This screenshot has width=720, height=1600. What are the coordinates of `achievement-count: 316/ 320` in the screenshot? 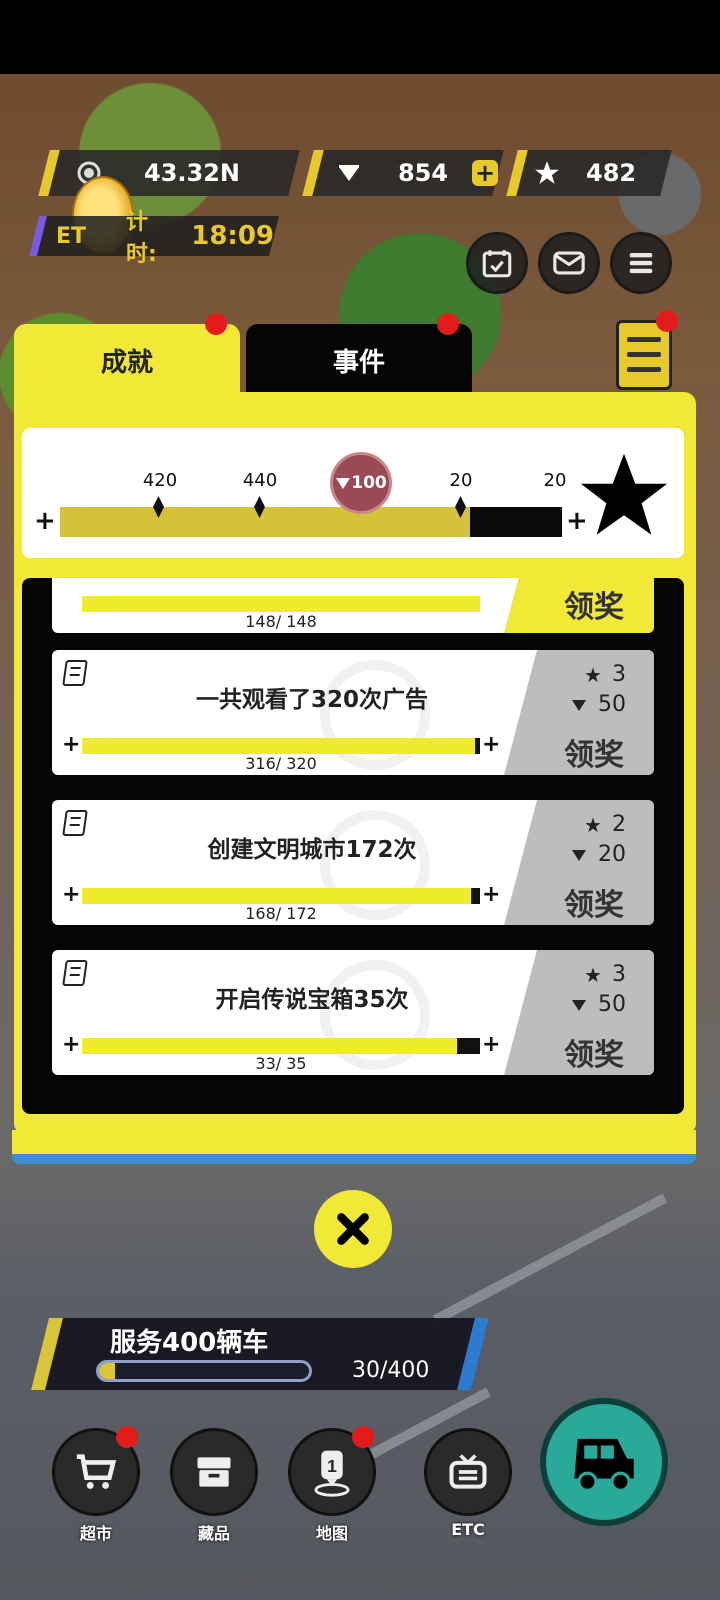 It's located at (281, 763).